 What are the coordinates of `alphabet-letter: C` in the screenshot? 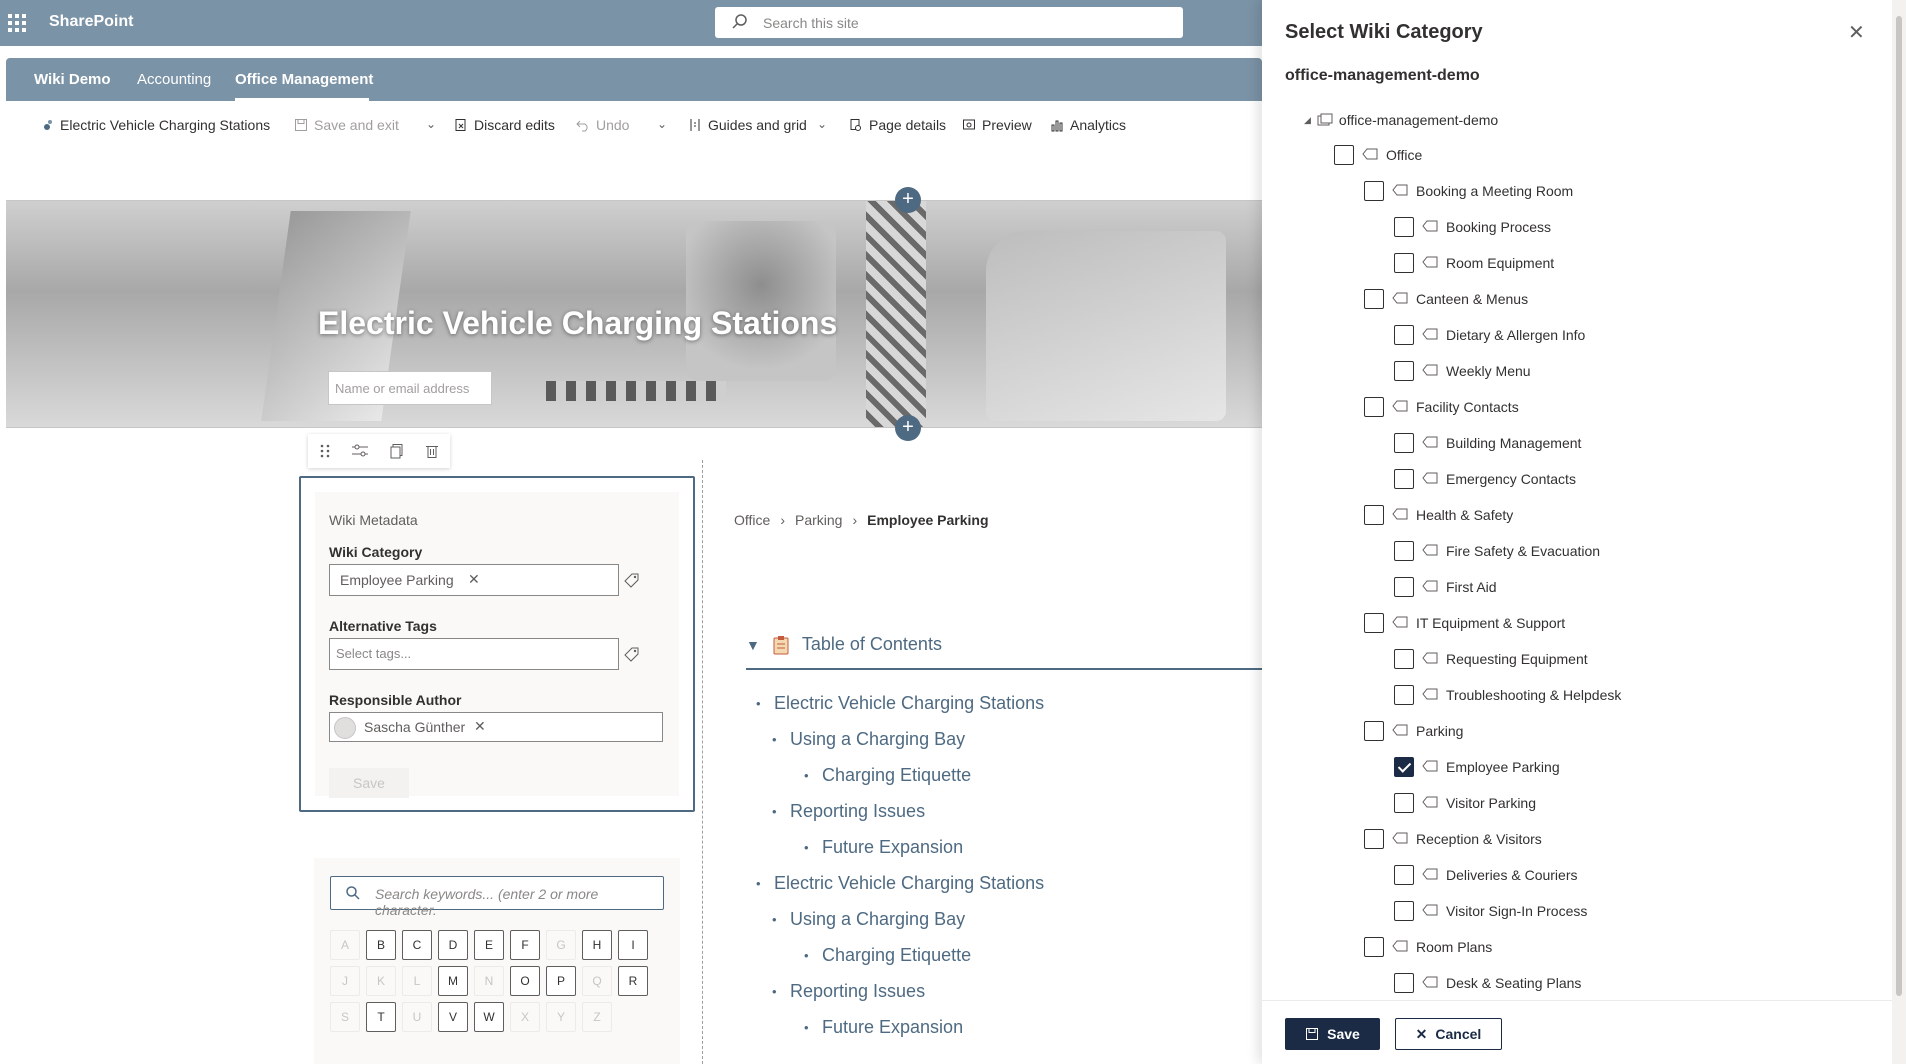 It's located at (417, 945).